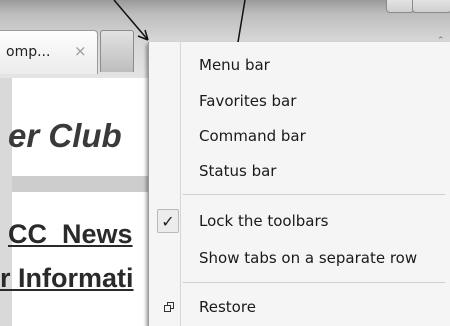 The height and width of the screenshot is (326, 450). I want to click on menu-item-menu-bar: Menu bar, so click(297, 65).